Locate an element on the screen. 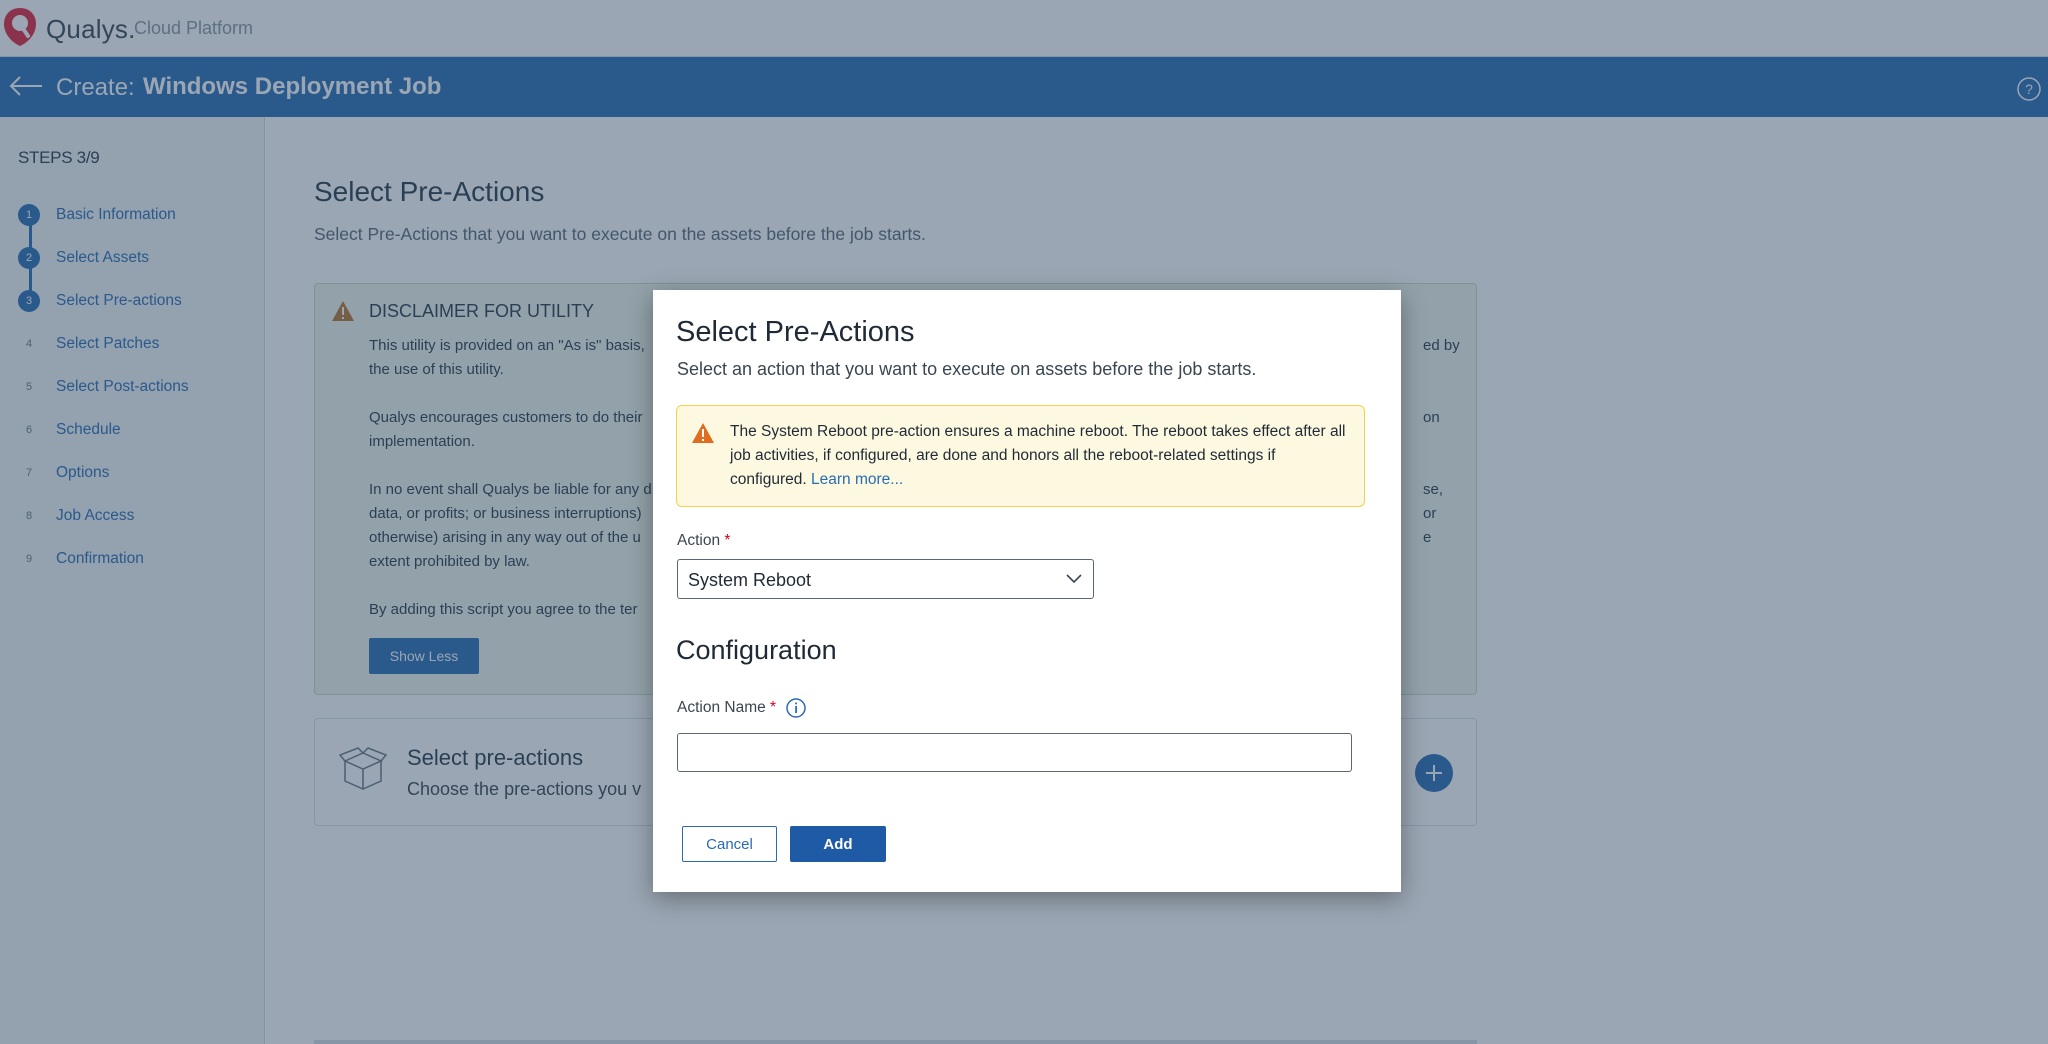  action-name-label: Action Name * is located at coordinates (726, 708).